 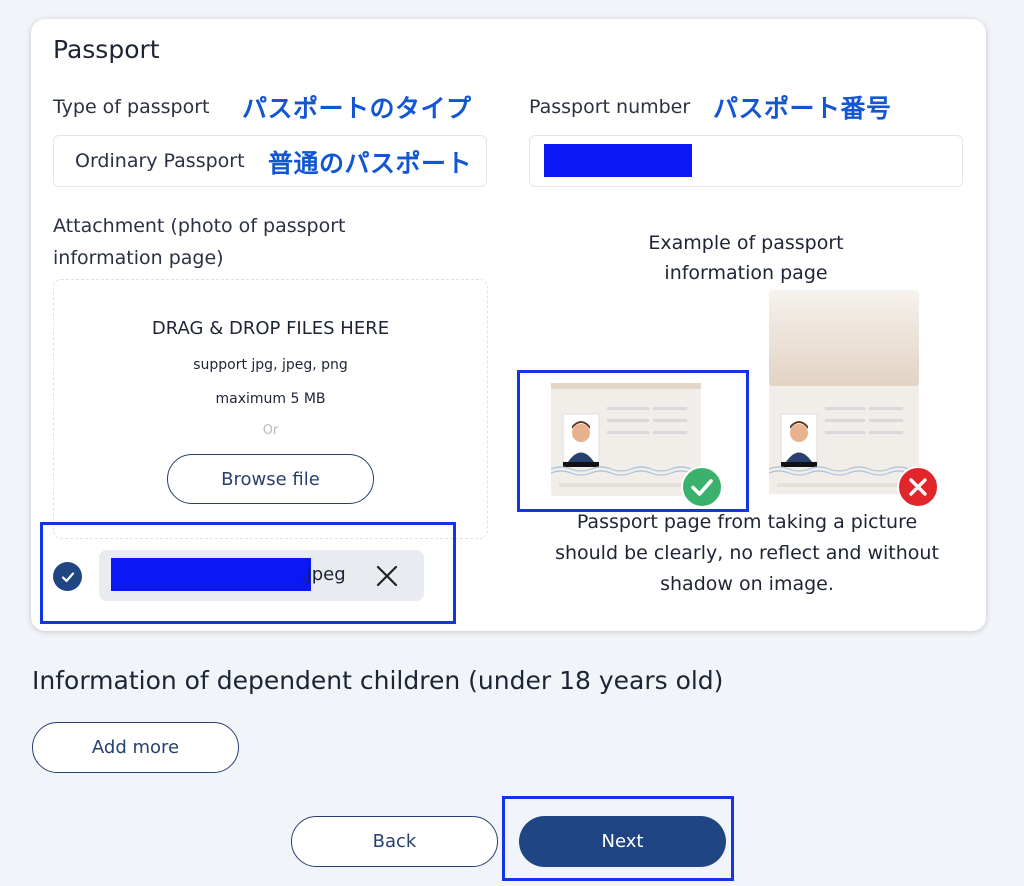 What do you see at coordinates (746, 243) in the screenshot?
I see `example-title-line1: Example of passport` at bounding box center [746, 243].